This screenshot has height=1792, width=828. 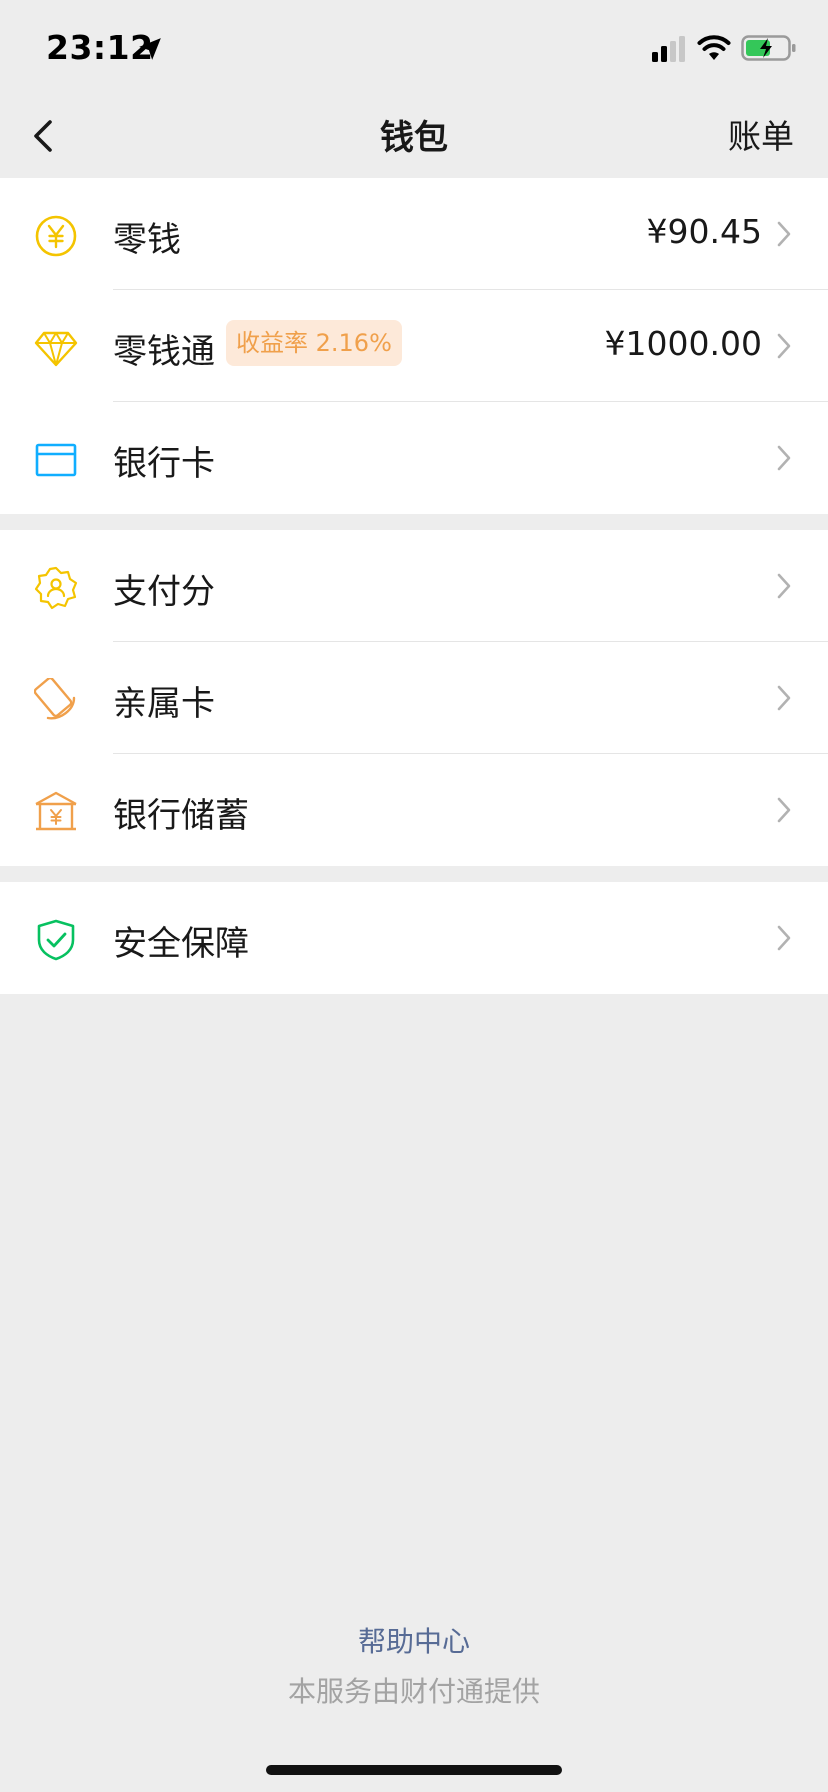 I want to click on list-item-label: 银行卡, so click(x=164, y=464).